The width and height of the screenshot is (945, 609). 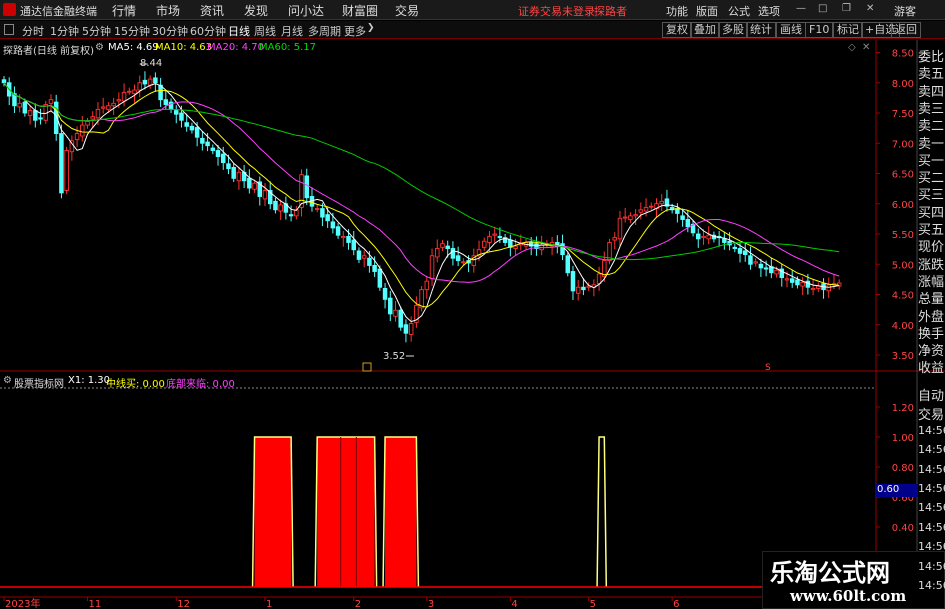 I want to click on settings-gear-icon: ⚙, so click(x=99, y=47).